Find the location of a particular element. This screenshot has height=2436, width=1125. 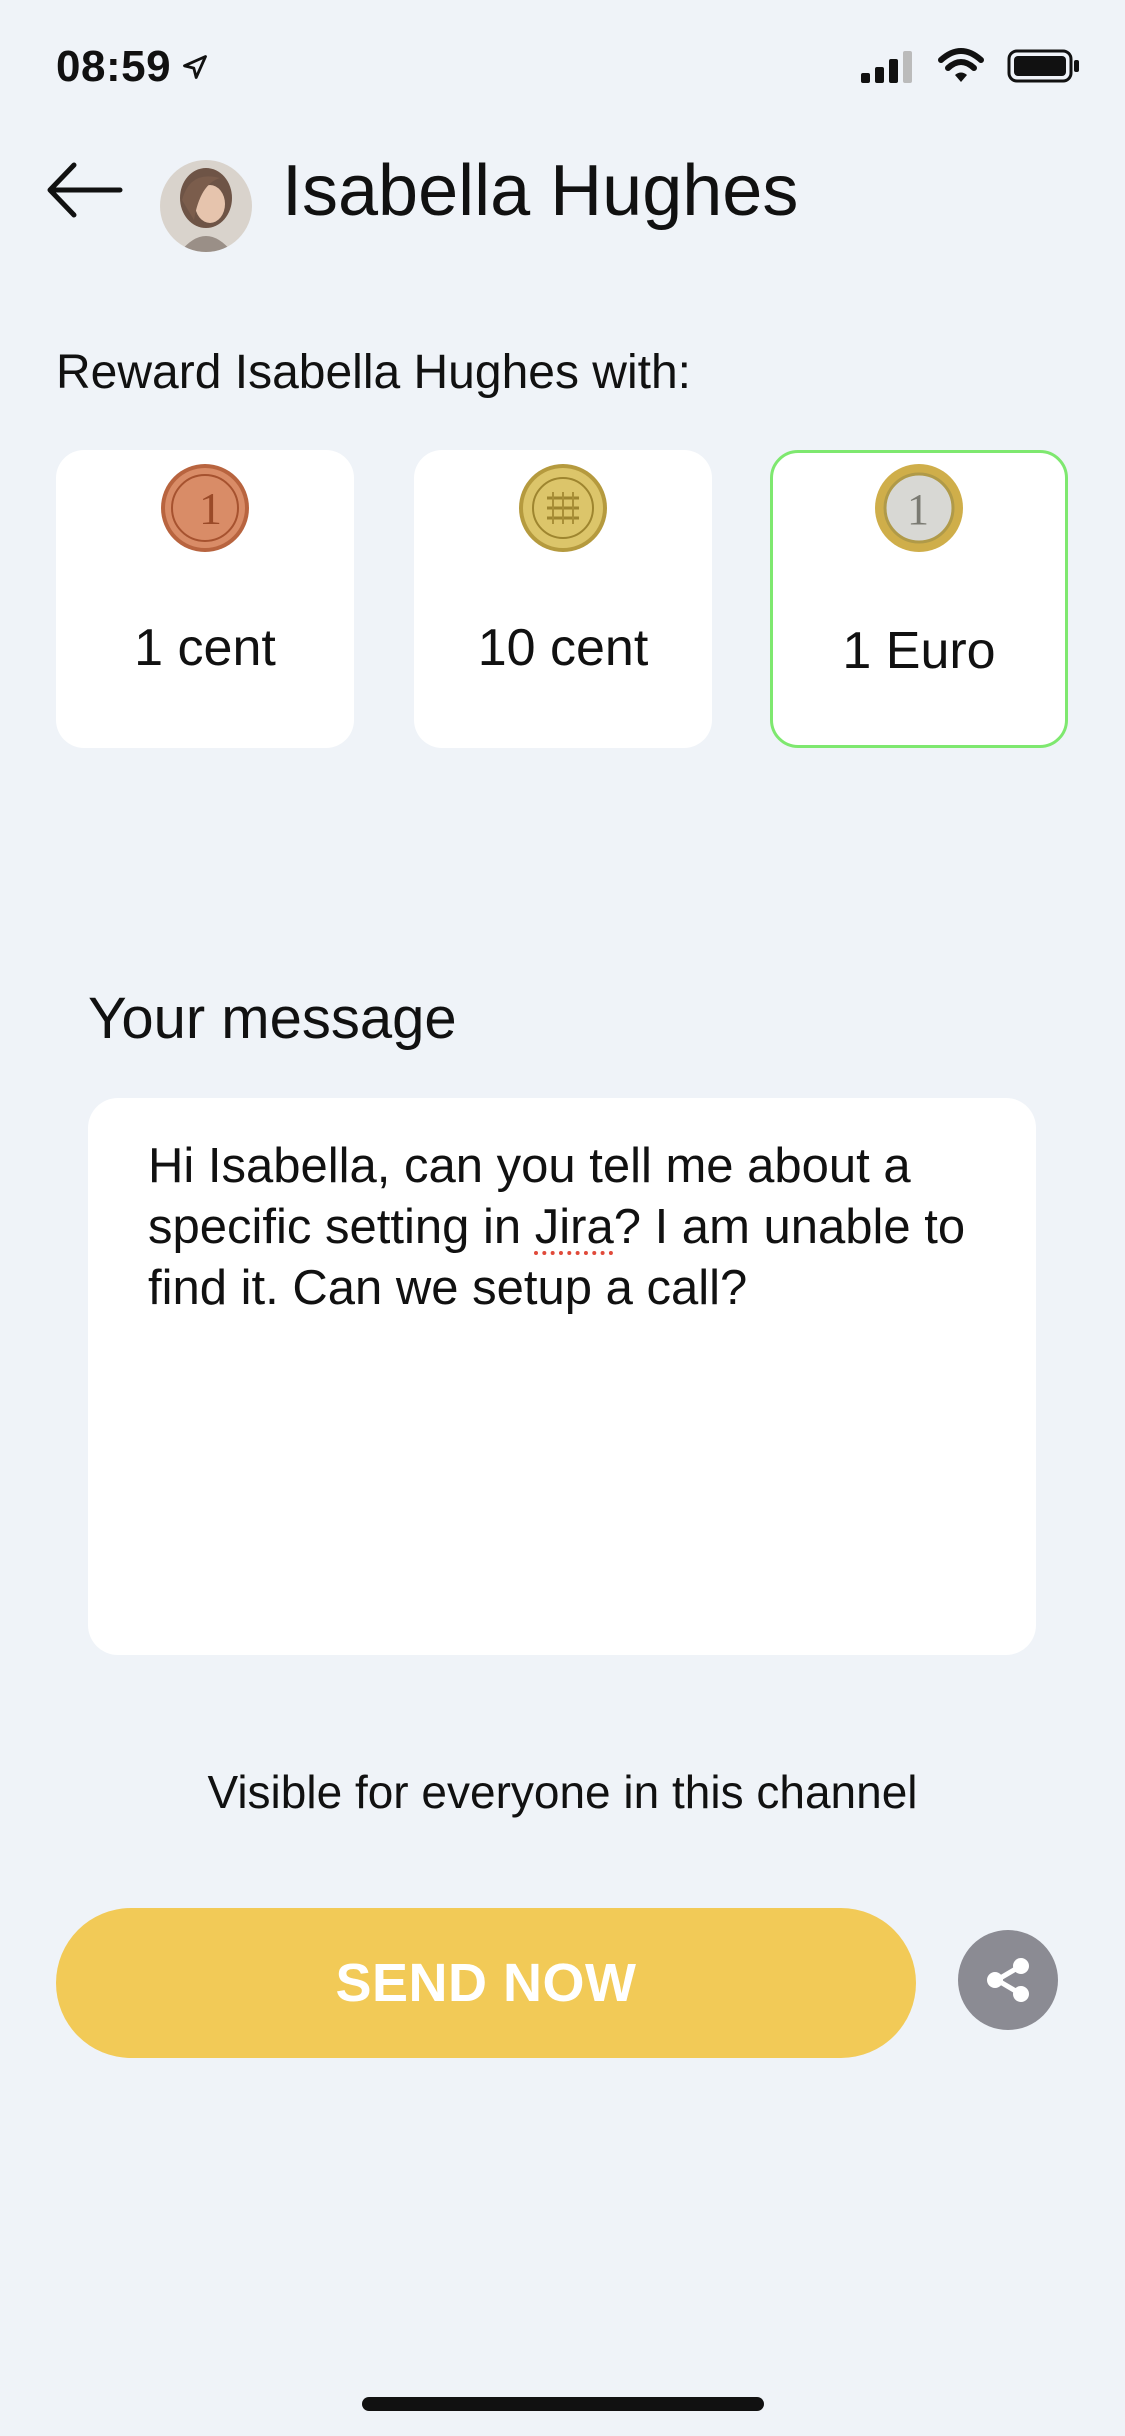

reward-option-10-cent: 10 cent is located at coordinates (563, 599).